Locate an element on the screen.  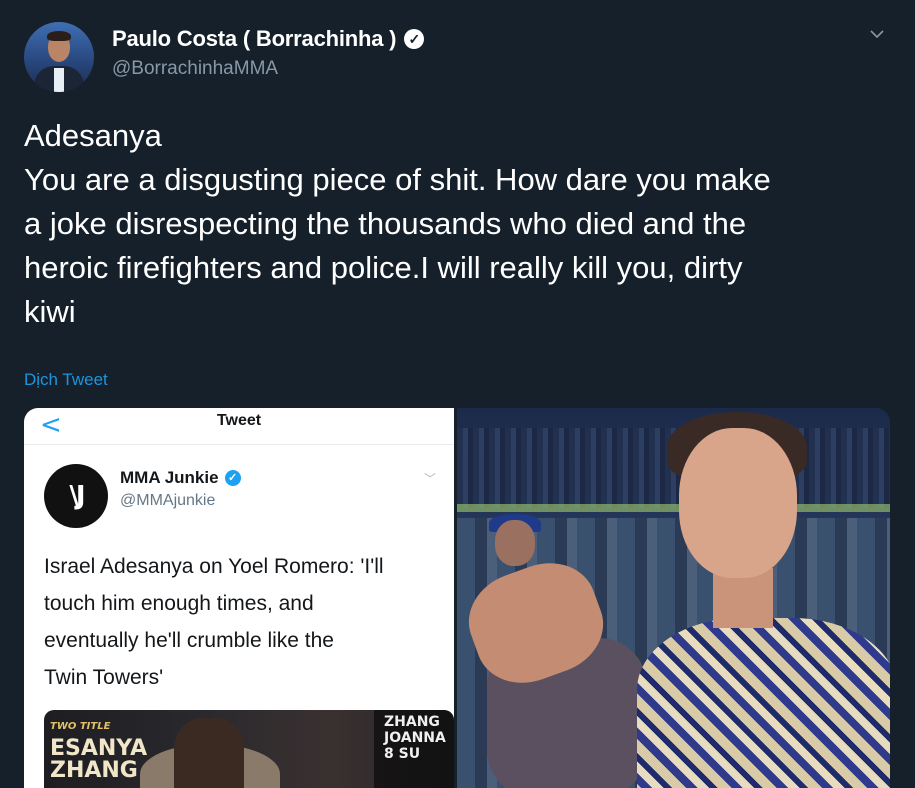
poster-text-right: ZHANG JOANNA 8 SU is located at coordinates (415, 738).